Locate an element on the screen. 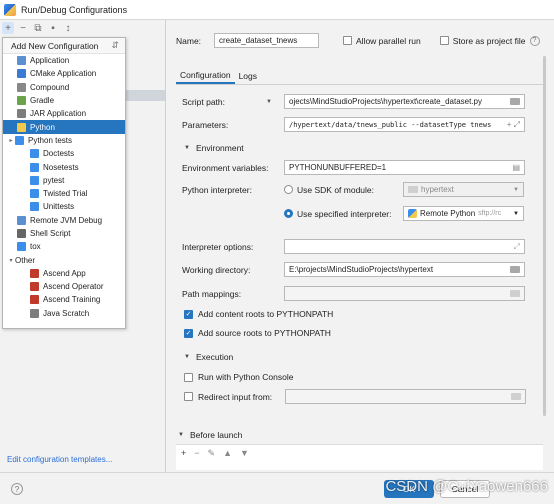 The image size is (554, 504). config-type-label: CMake Application is located at coordinates (63, 74).